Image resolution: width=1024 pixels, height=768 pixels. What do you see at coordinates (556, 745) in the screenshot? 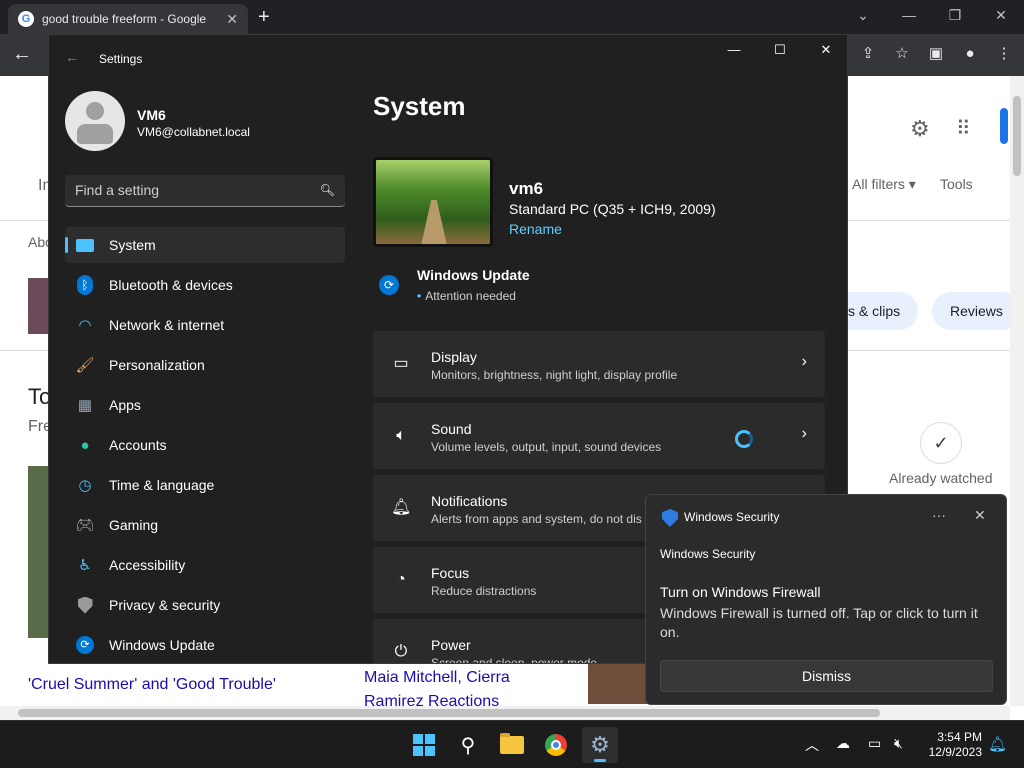
I see `chrome-taskbar-button` at bounding box center [556, 745].